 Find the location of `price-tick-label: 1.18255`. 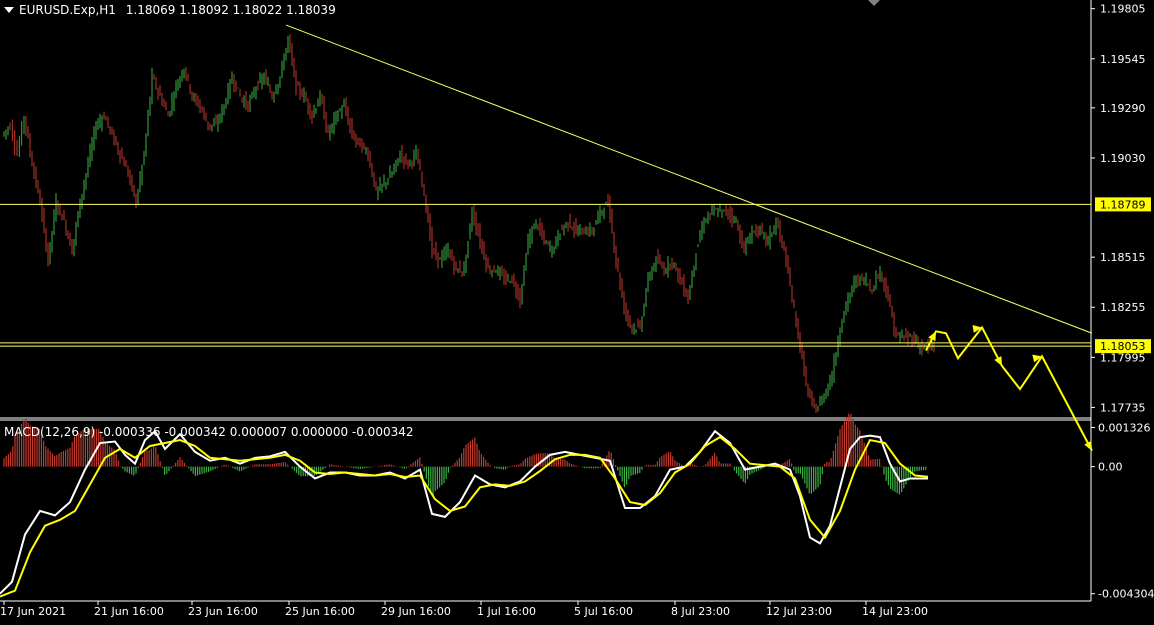

price-tick-label: 1.18255 is located at coordinates (1123, 307).